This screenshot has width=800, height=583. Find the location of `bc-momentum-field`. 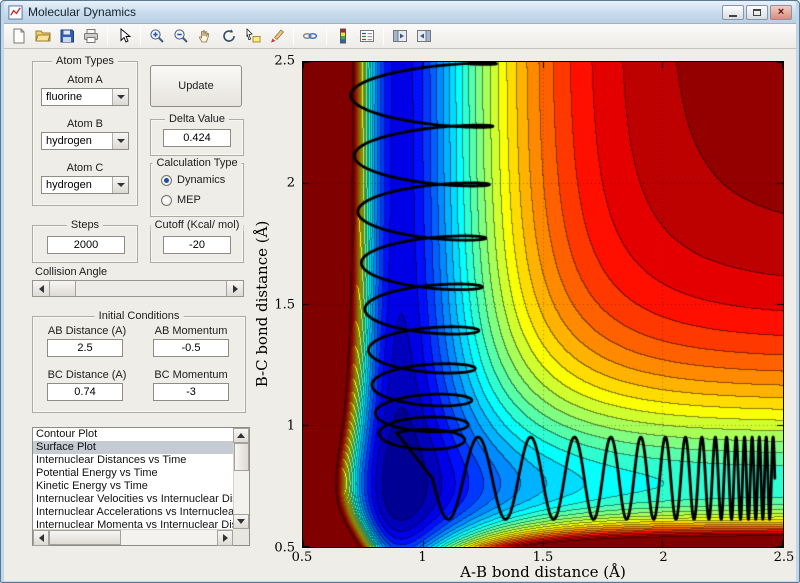

bc-momentum-field is located at coordinates (191, 392).